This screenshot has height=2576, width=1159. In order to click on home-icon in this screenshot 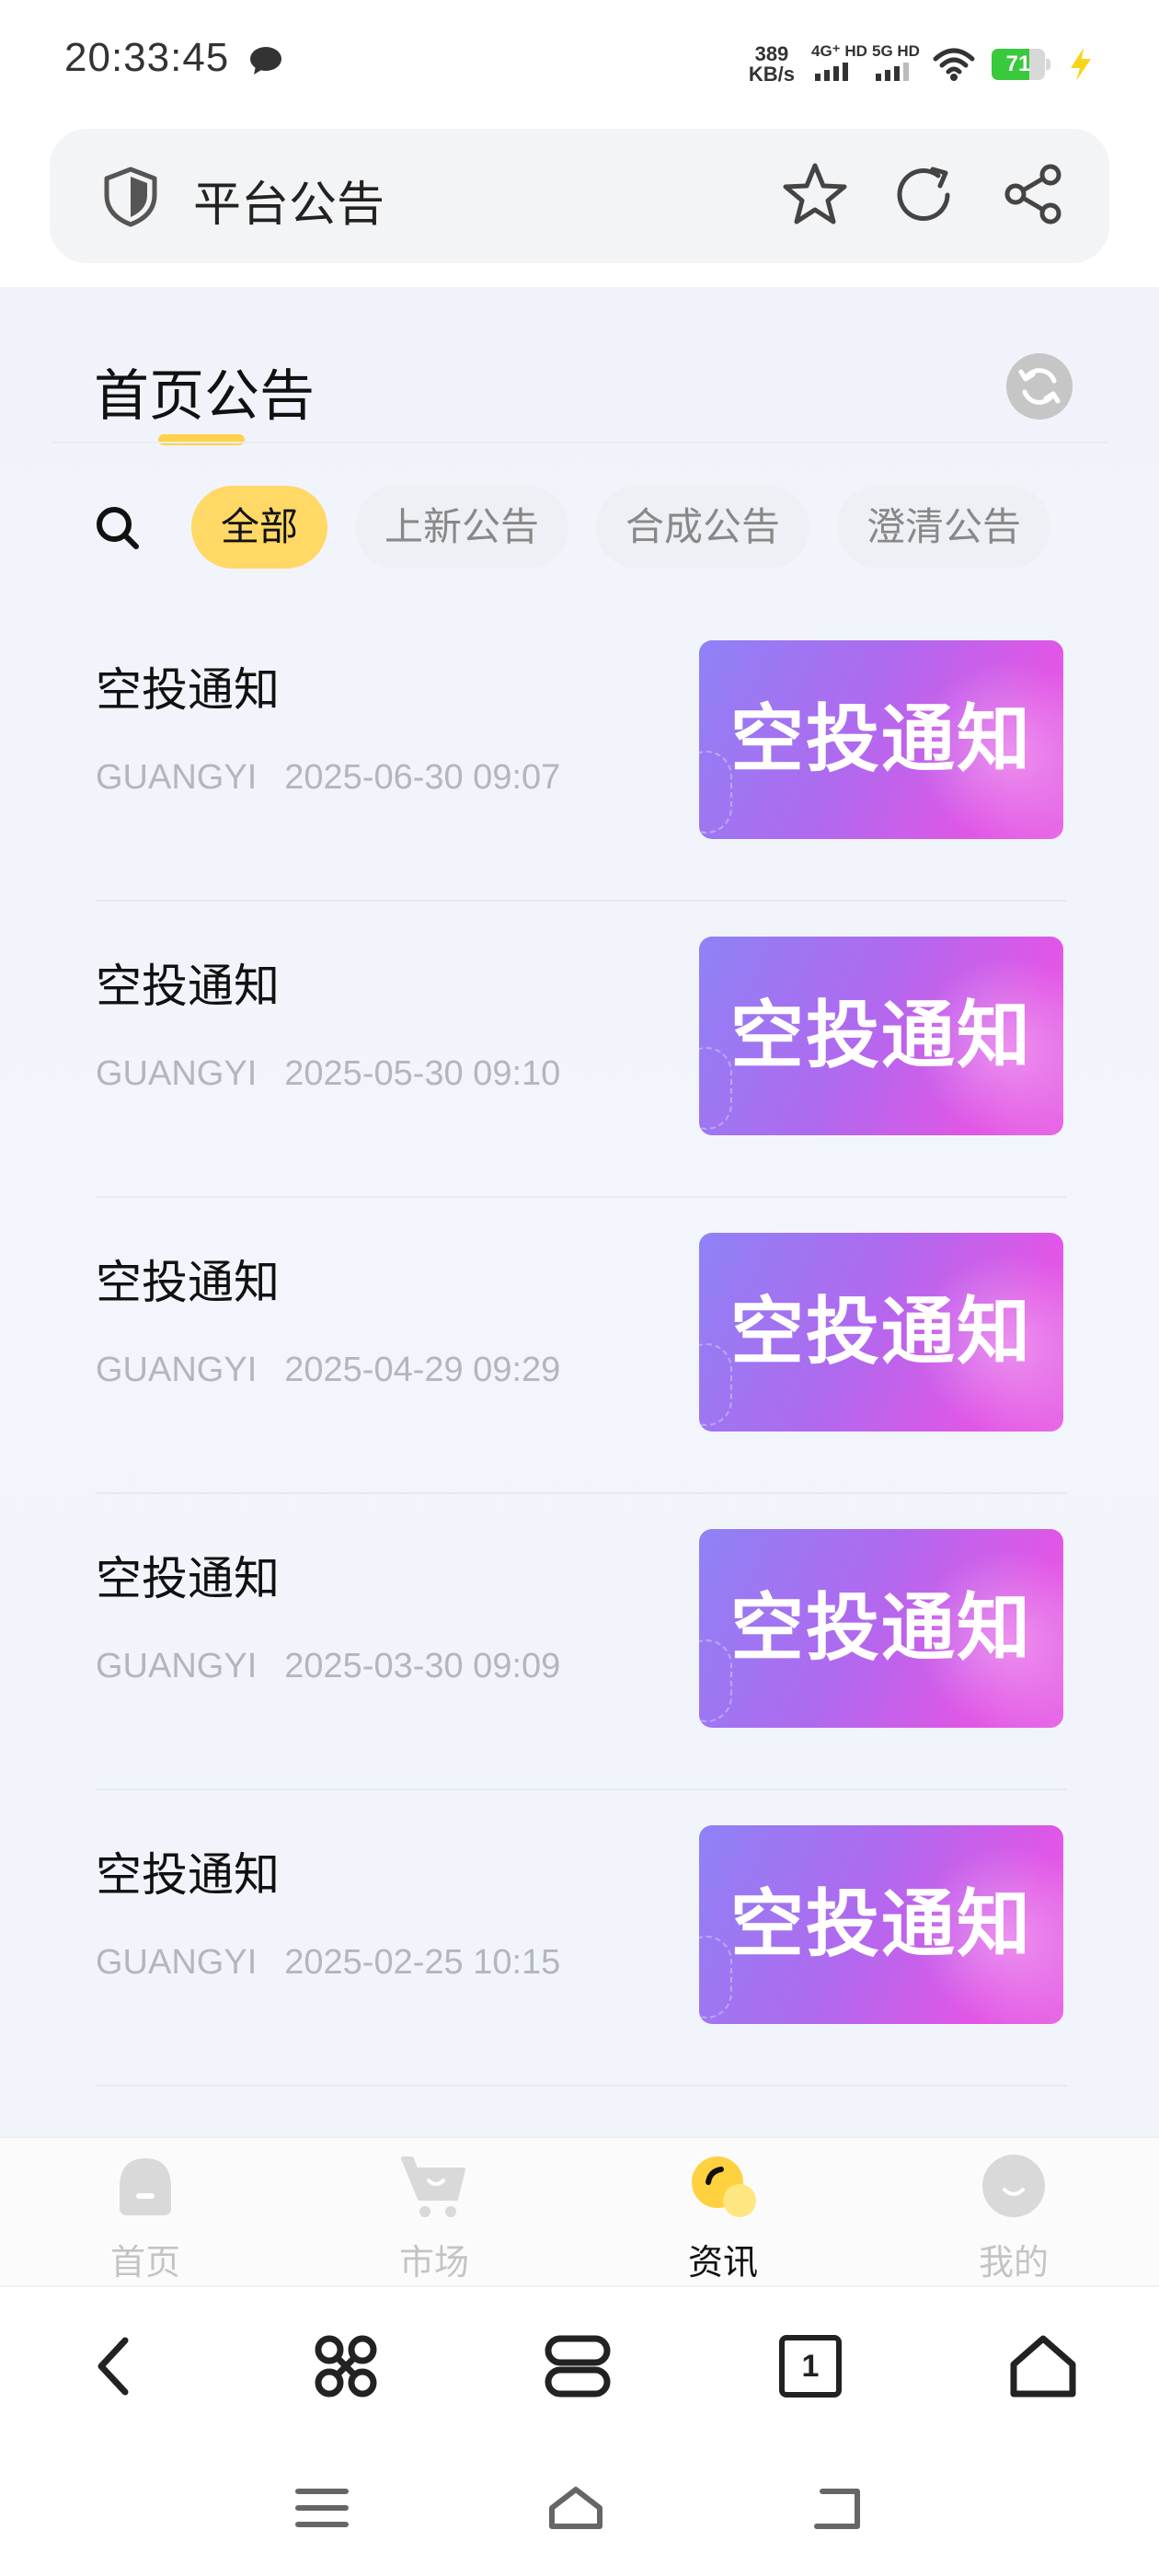, I will do `click(145, 2186)`.